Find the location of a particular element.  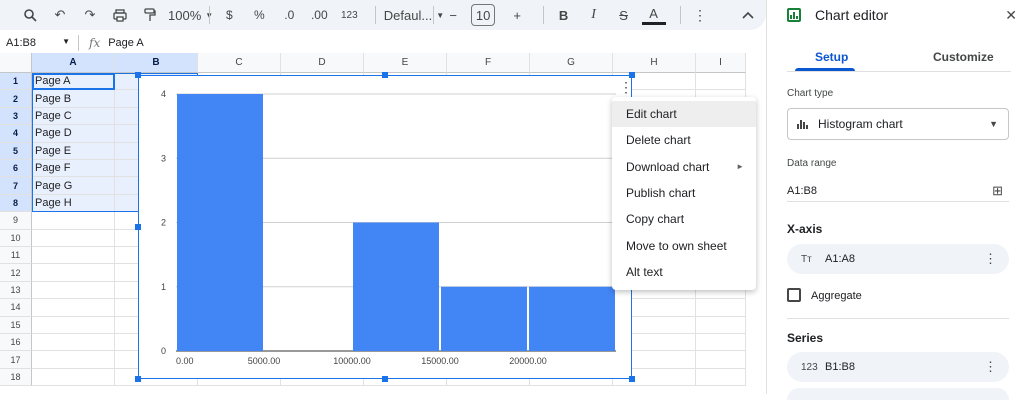

menu-item-download-chart: Download chart► is located at coordinates (684, 167).